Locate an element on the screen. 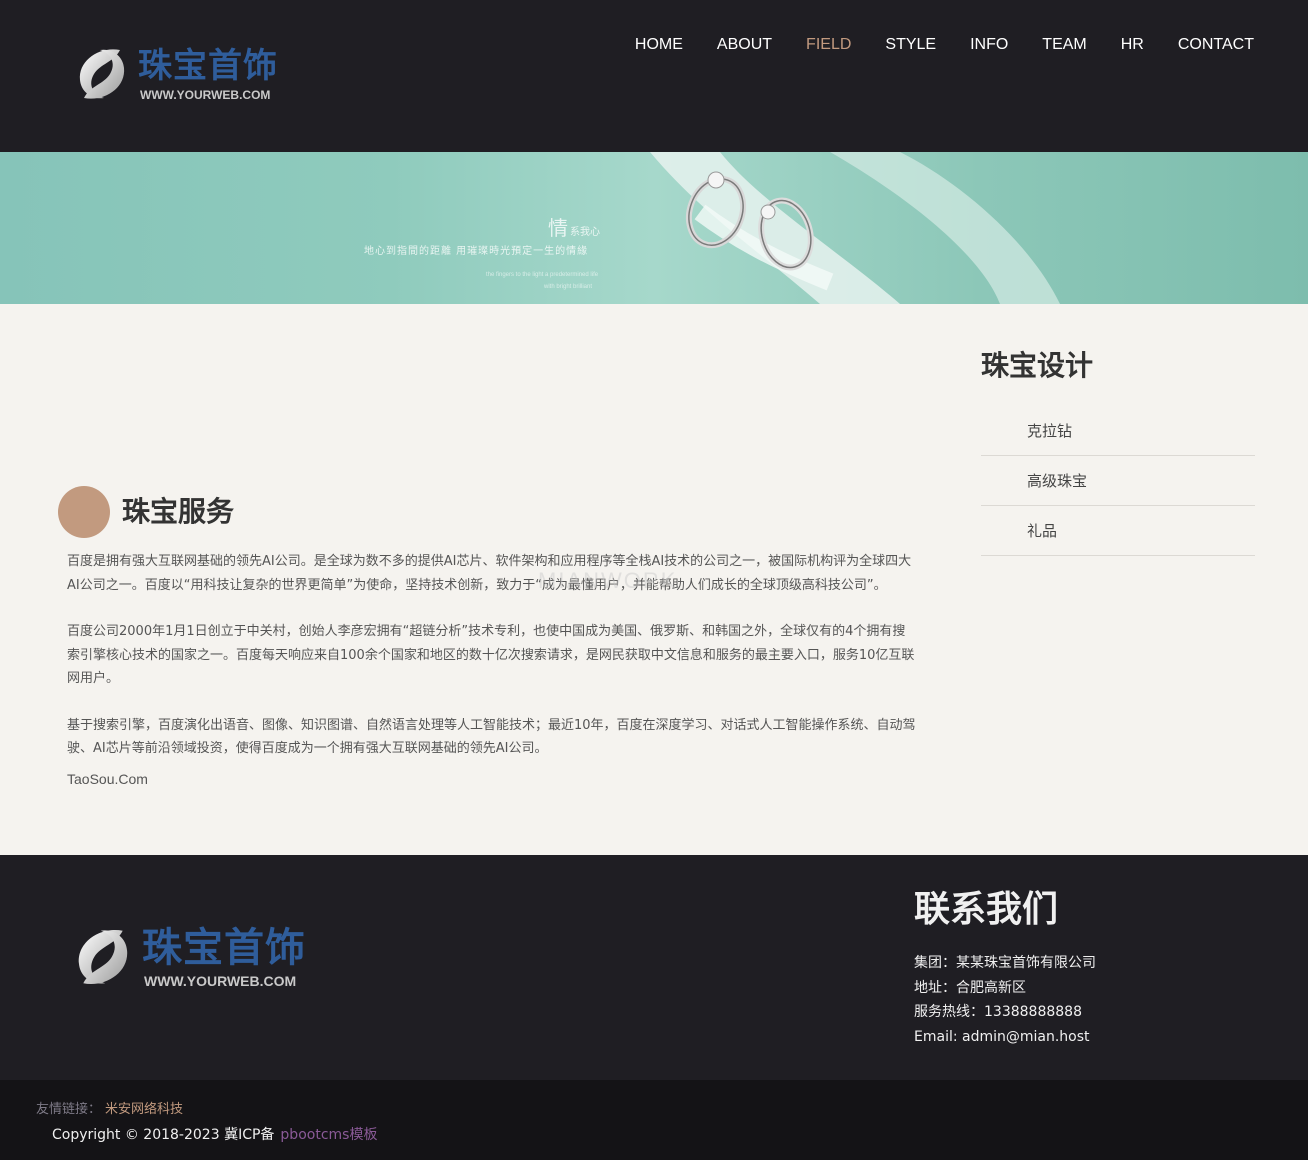 This screenshot has height=1160, width=1308. nav-field: FIELD is located at coordinates (828, 45).